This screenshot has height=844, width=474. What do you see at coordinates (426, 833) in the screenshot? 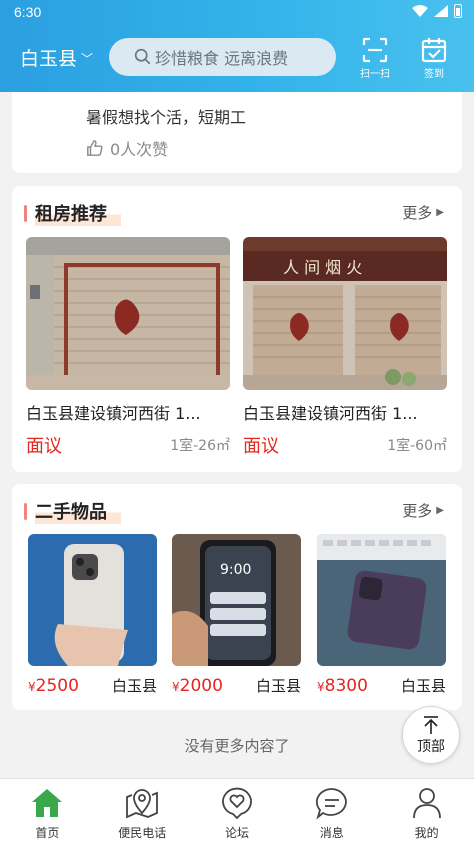
I see `nav-profile-label: 我的` at bounding box center [426, 833].